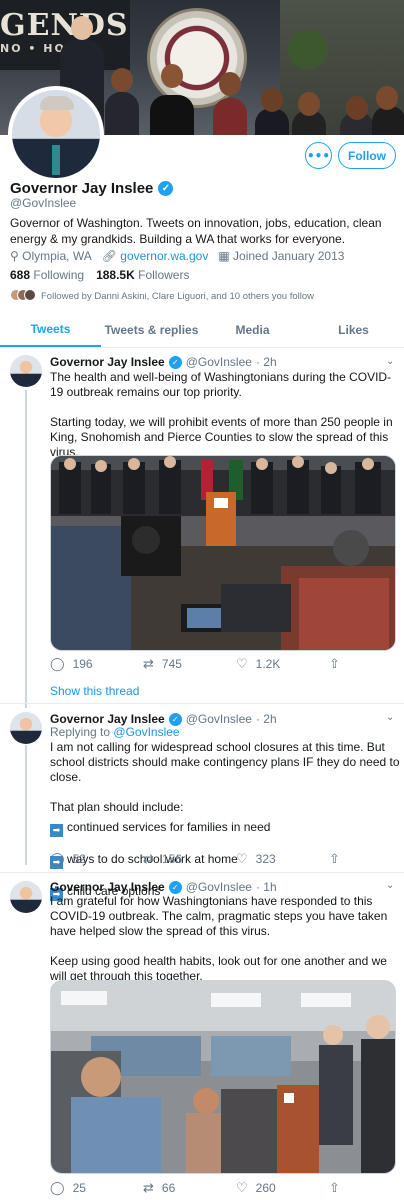 This screenshot has height=1200, width=404. Describe the element at coordinates (171, 859) in the screenshot. I see `retweet-count: 156` at that location.